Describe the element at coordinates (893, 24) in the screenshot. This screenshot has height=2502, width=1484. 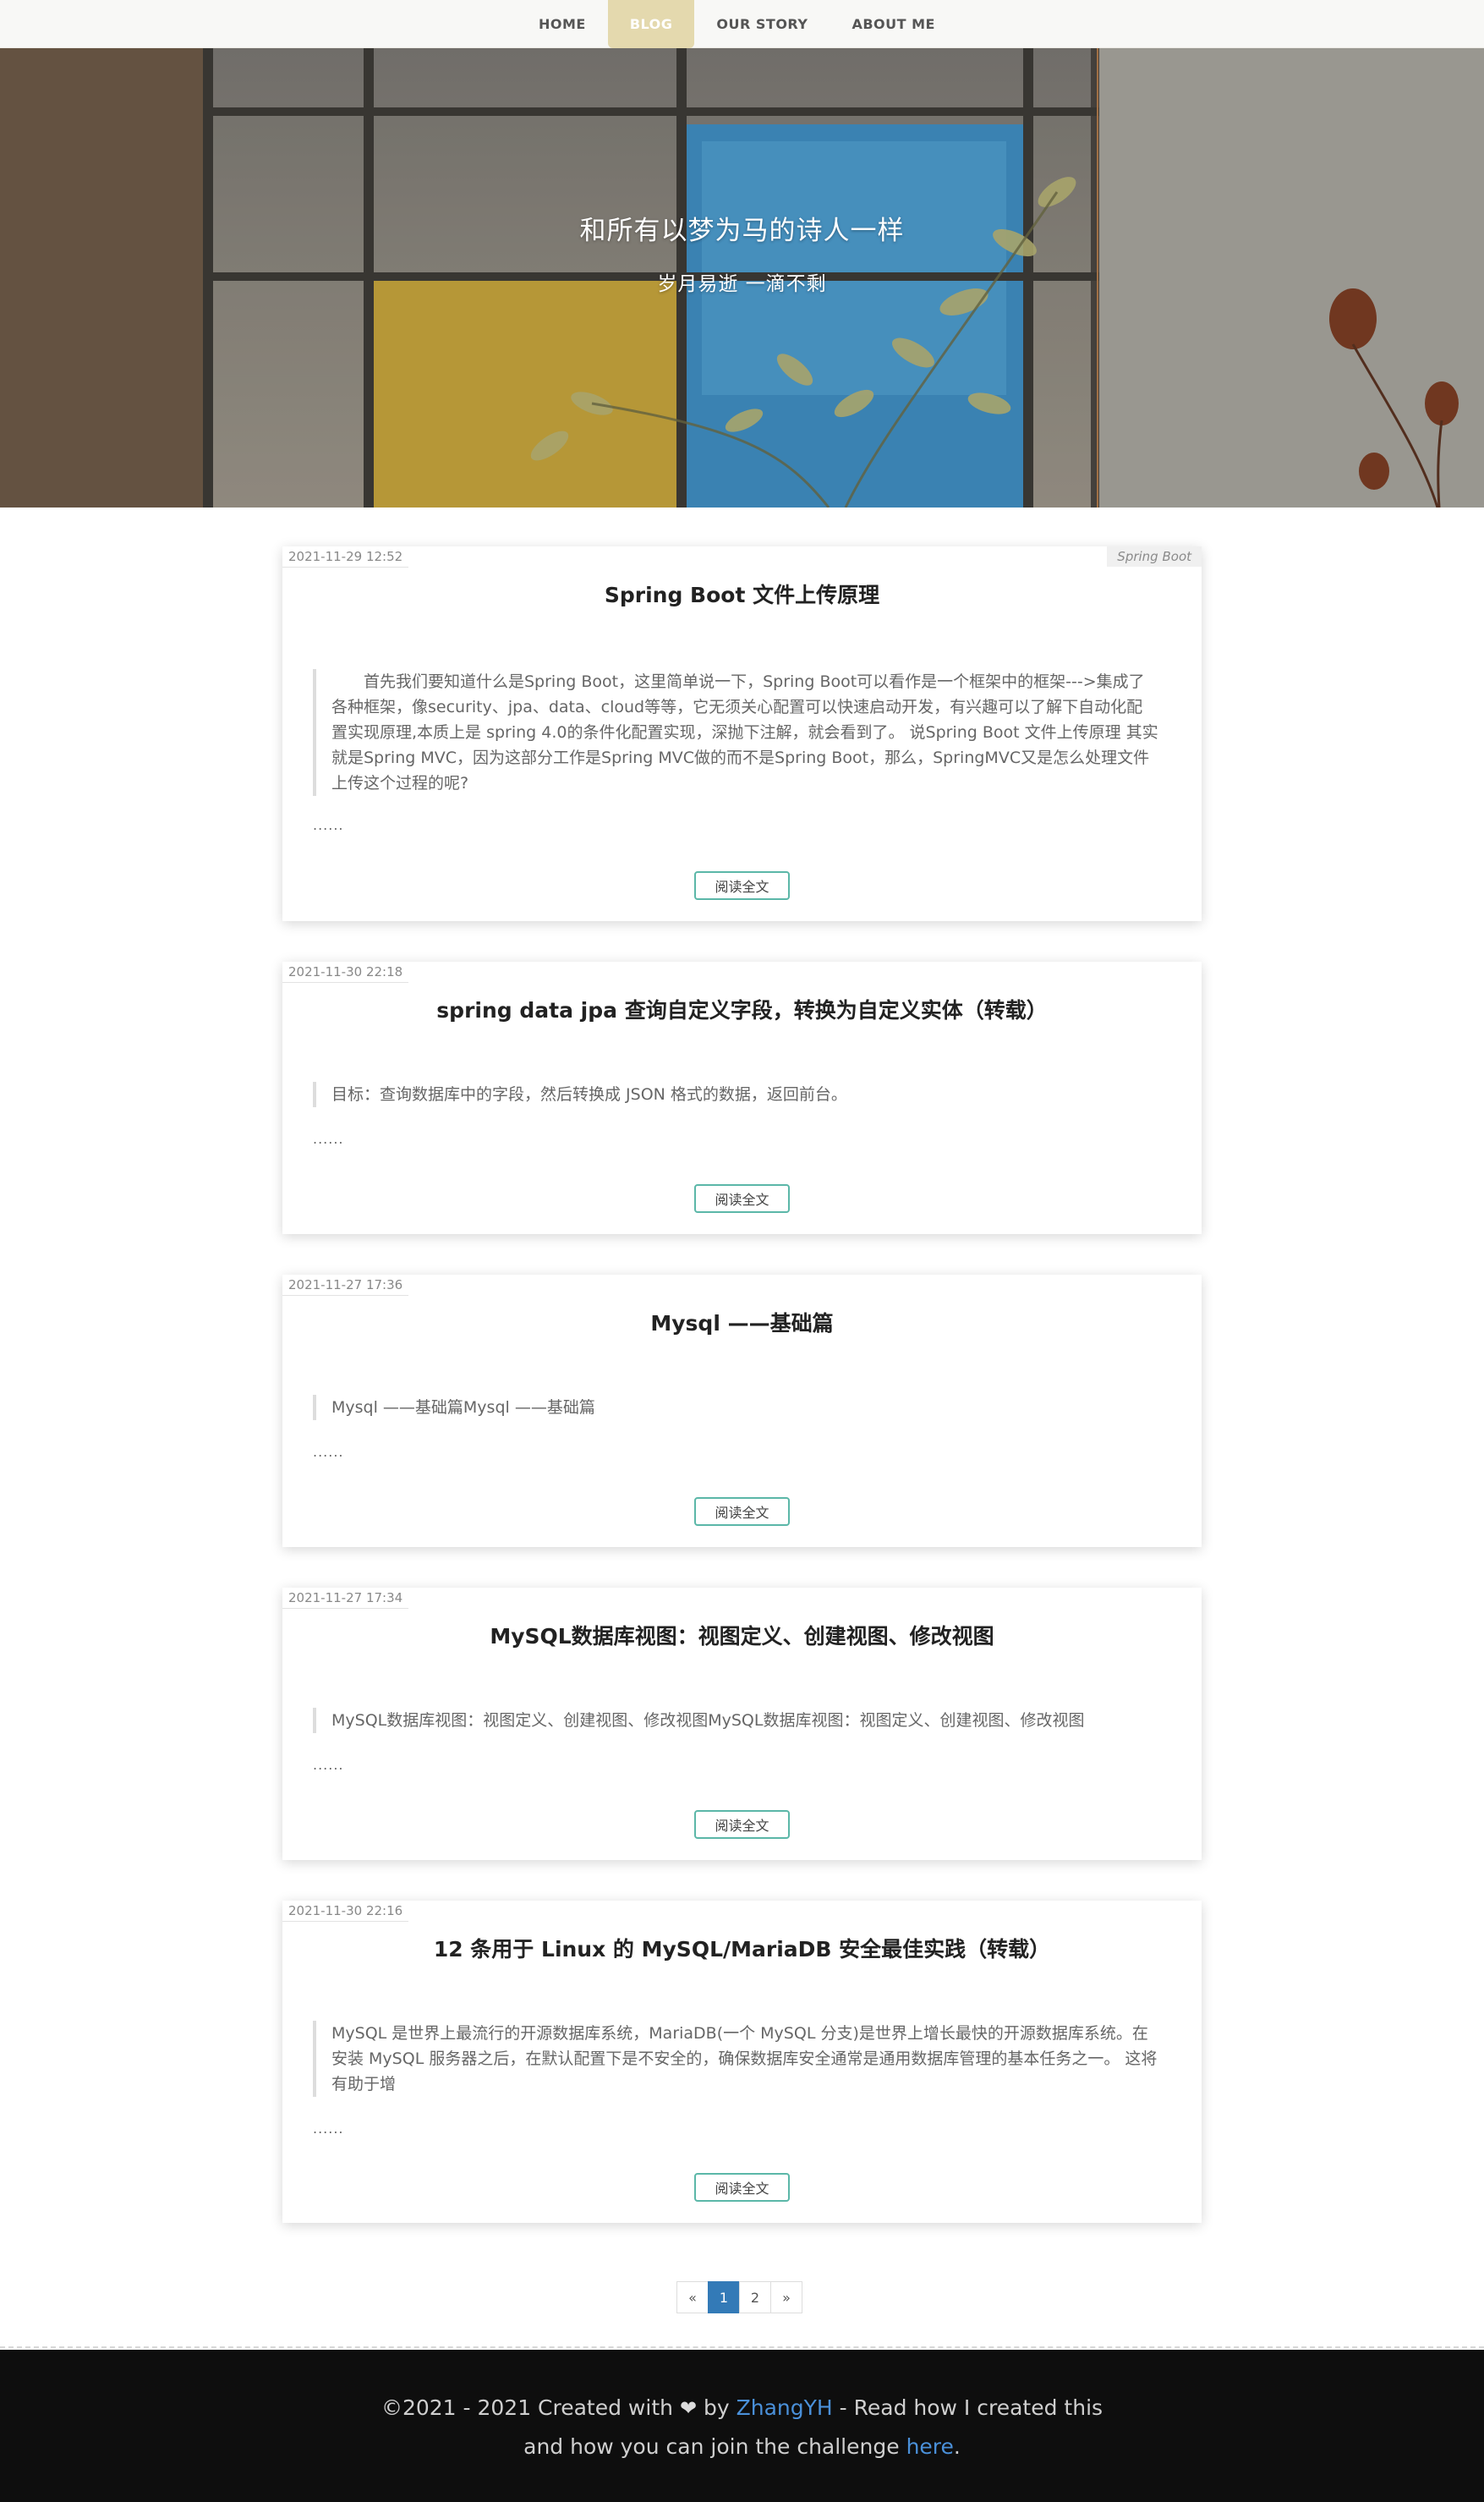
I see `nav-item-about-me: ABOUT ME` at that location.